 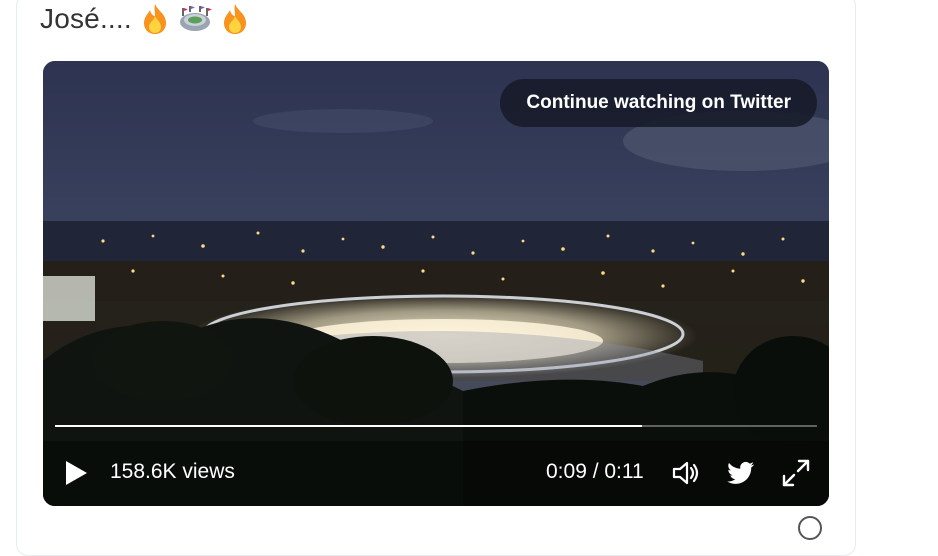 What do you see at coordinates (348, 426) in the screenshot?
I see `video-progress-fill` at bounding box center [348, 426].